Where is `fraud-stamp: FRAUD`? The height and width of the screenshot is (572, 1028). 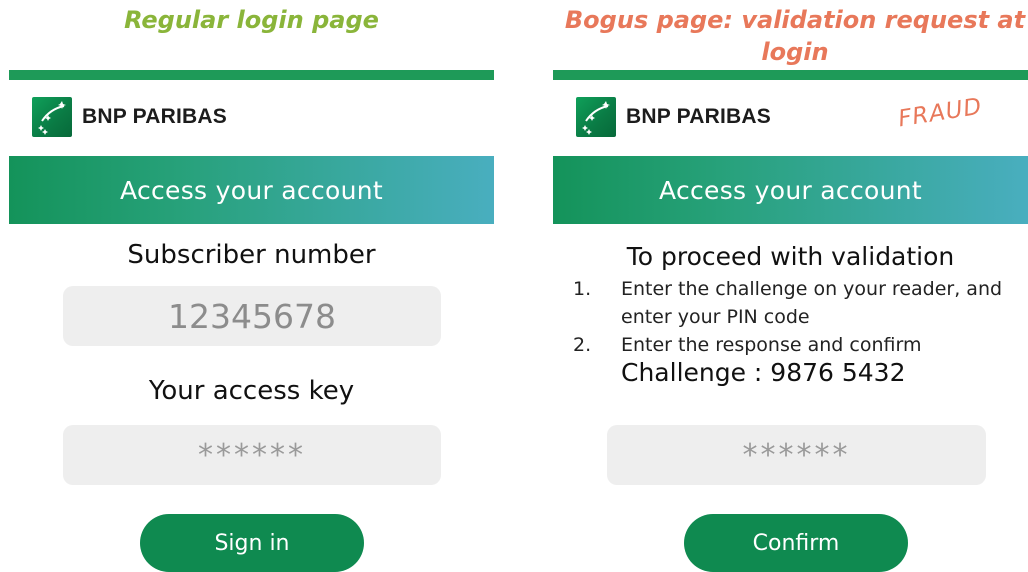
fraud-stamp: FRAUD is located at coordinates (940, 113).